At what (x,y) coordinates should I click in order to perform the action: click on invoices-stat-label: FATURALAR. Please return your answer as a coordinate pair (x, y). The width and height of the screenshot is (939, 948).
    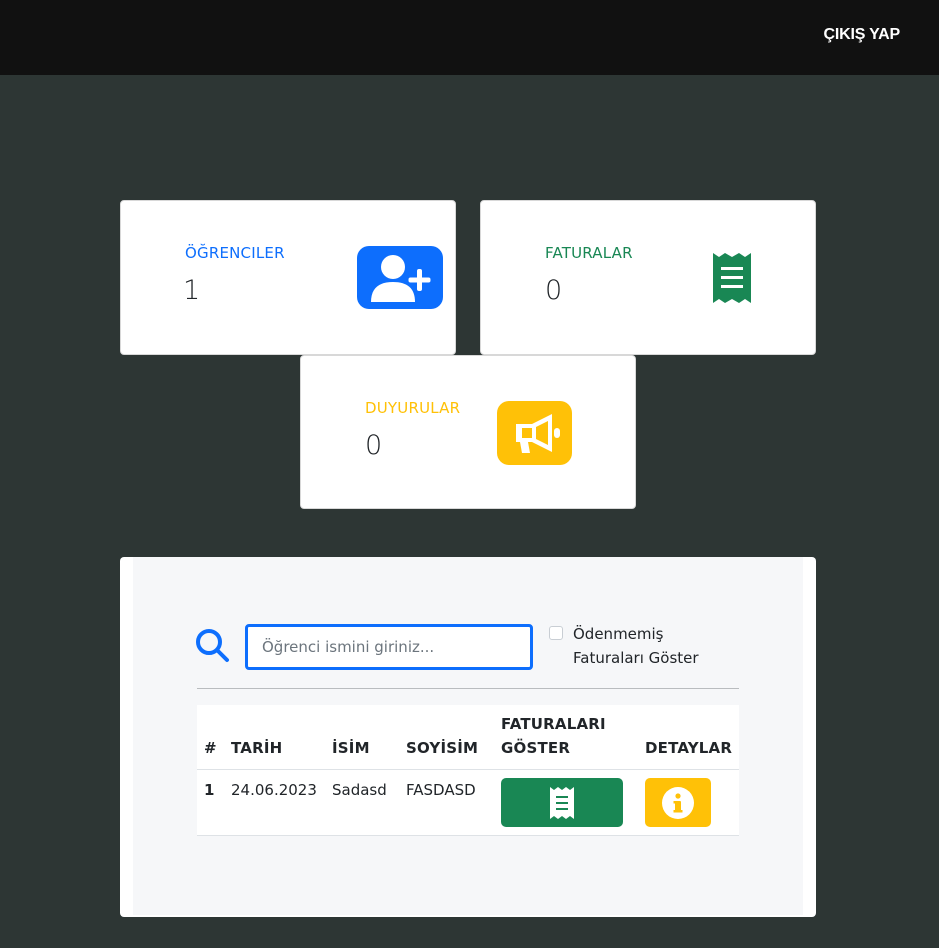
    Looking at the image, I should click on (589, 253).